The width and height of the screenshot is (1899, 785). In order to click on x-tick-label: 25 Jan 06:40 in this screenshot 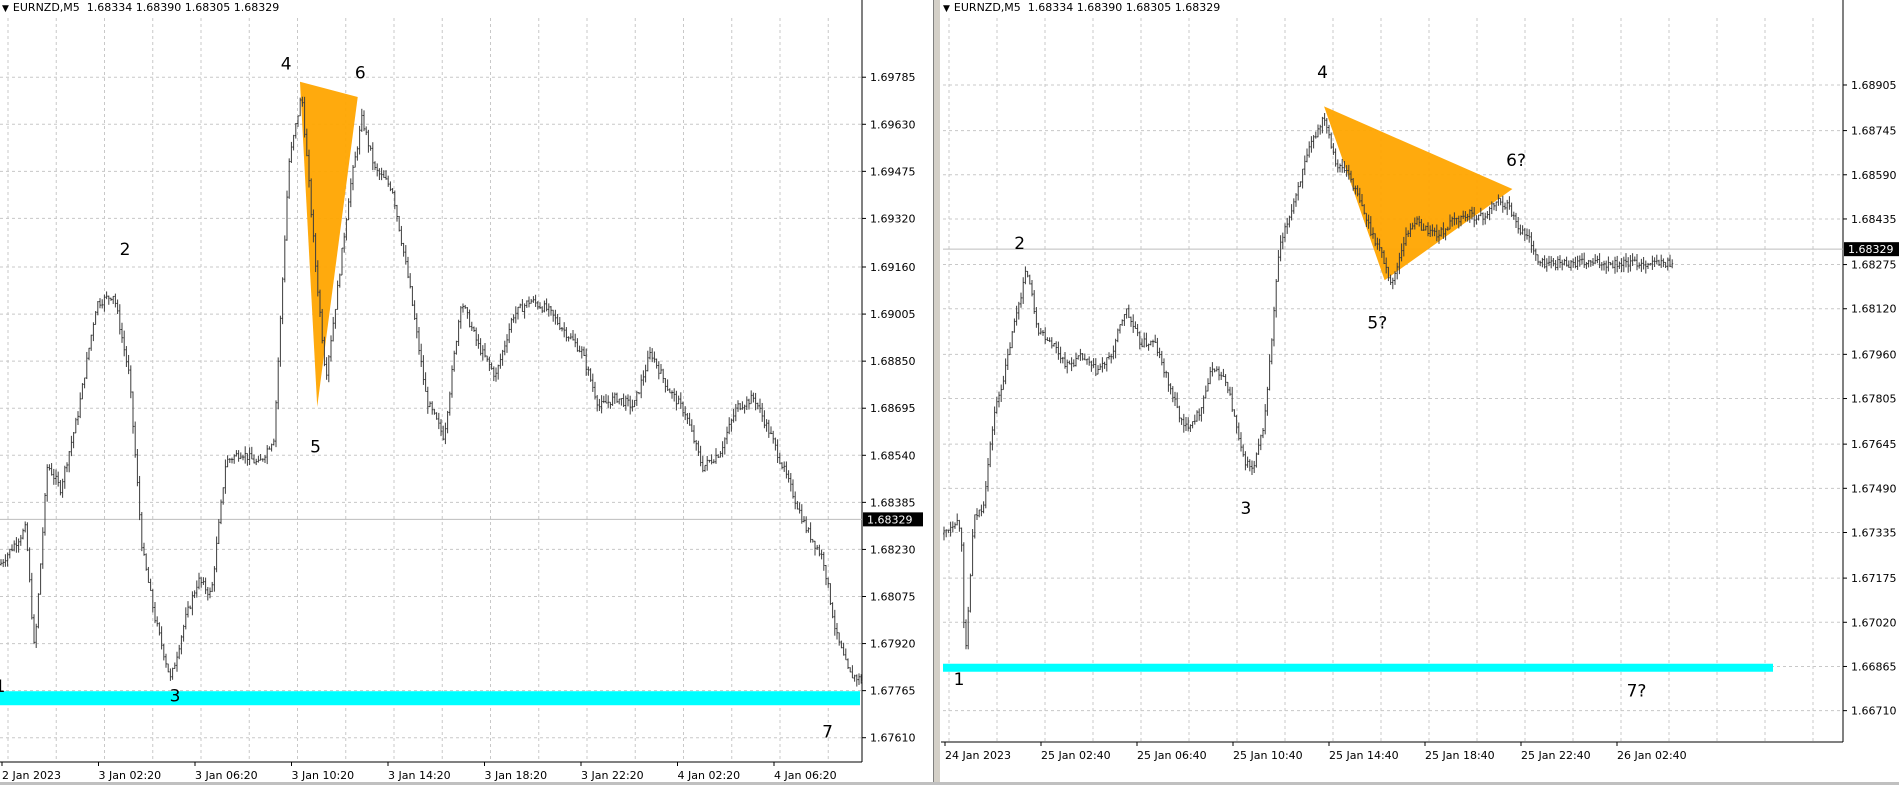, I will do `click(1172, 755)`.